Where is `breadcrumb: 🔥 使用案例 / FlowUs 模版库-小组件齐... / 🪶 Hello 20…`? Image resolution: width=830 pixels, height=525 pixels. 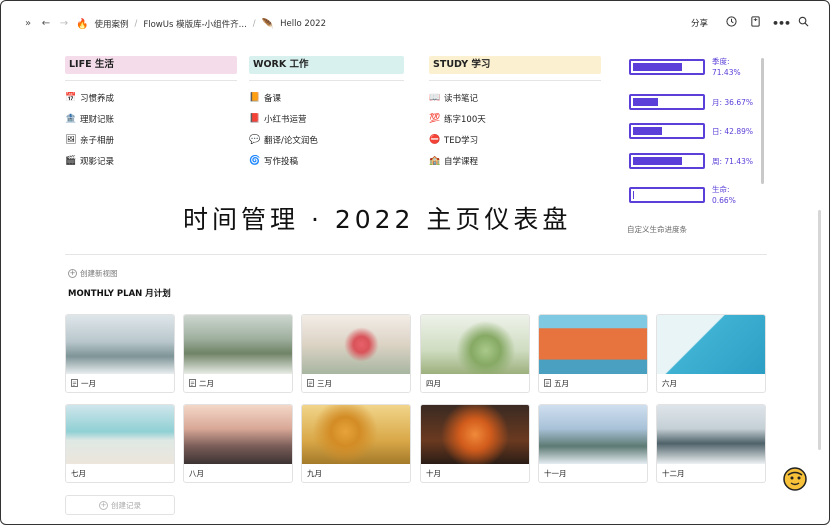 breadcrumb: 🔥 使用案例 / FlowUs 模版库-小组件齐... / 🪶 Hello 20… is located at coordinates (201, 24).